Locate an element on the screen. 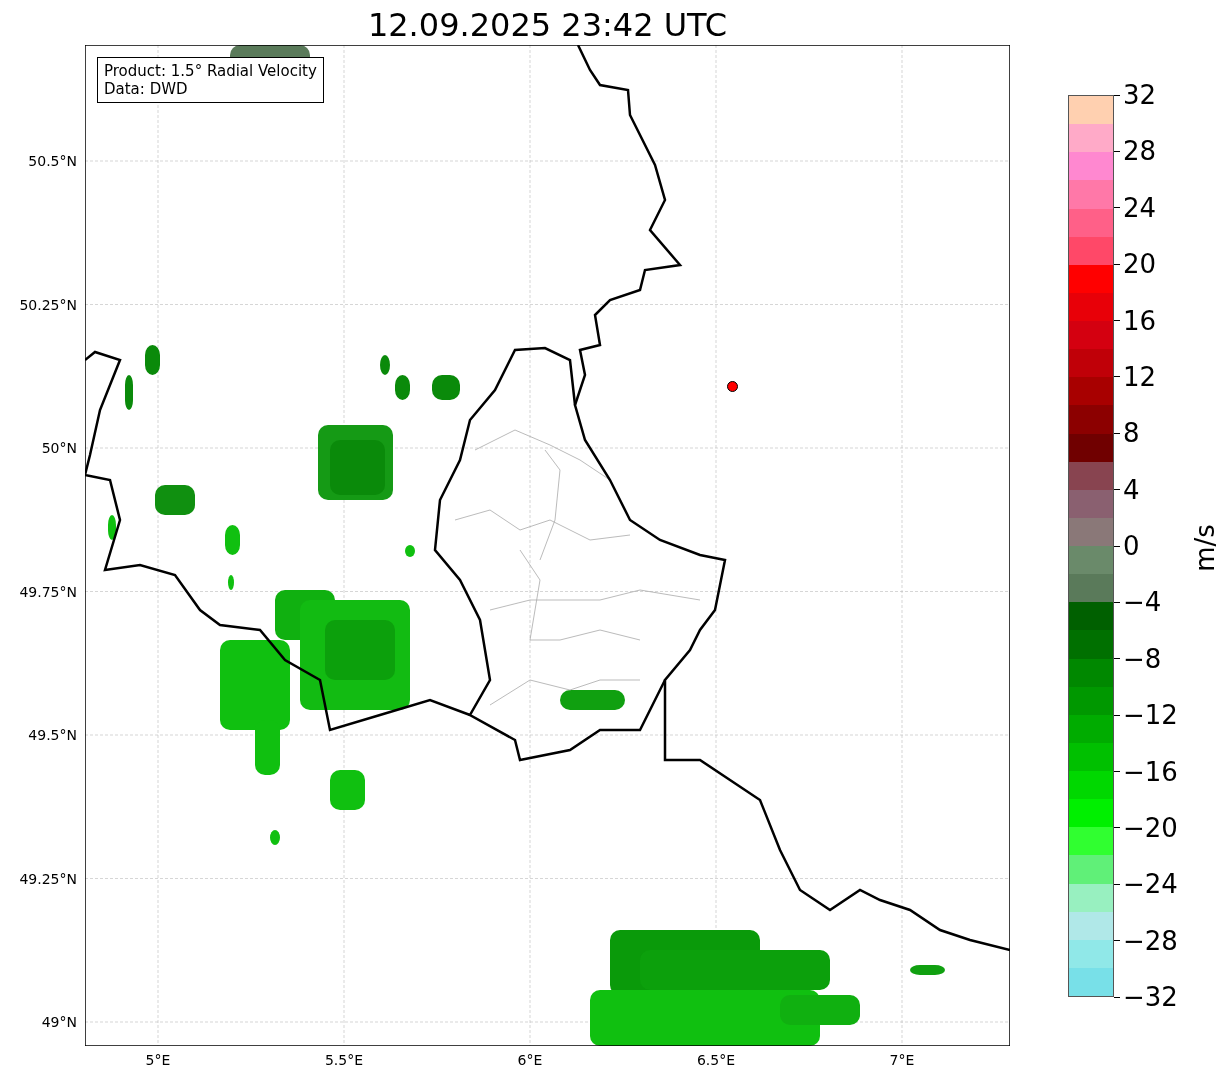 The height and width of the screenshot is (1081, 1225). colorbar-tick-label: 12 is located at coordinates (1140, 376).